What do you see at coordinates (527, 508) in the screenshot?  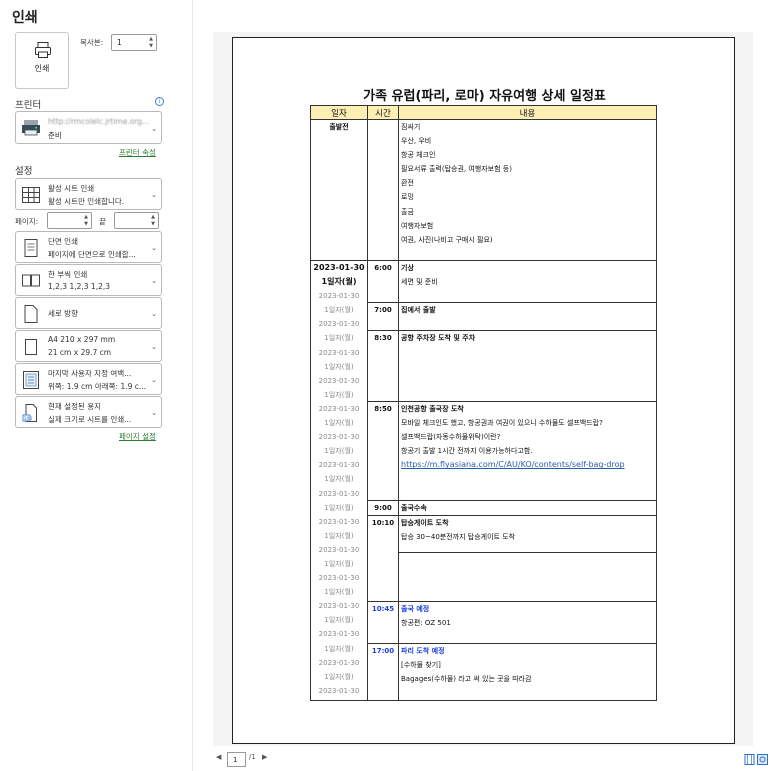 I see `table-cell: 출국수속` at bounding box center [527, 508].